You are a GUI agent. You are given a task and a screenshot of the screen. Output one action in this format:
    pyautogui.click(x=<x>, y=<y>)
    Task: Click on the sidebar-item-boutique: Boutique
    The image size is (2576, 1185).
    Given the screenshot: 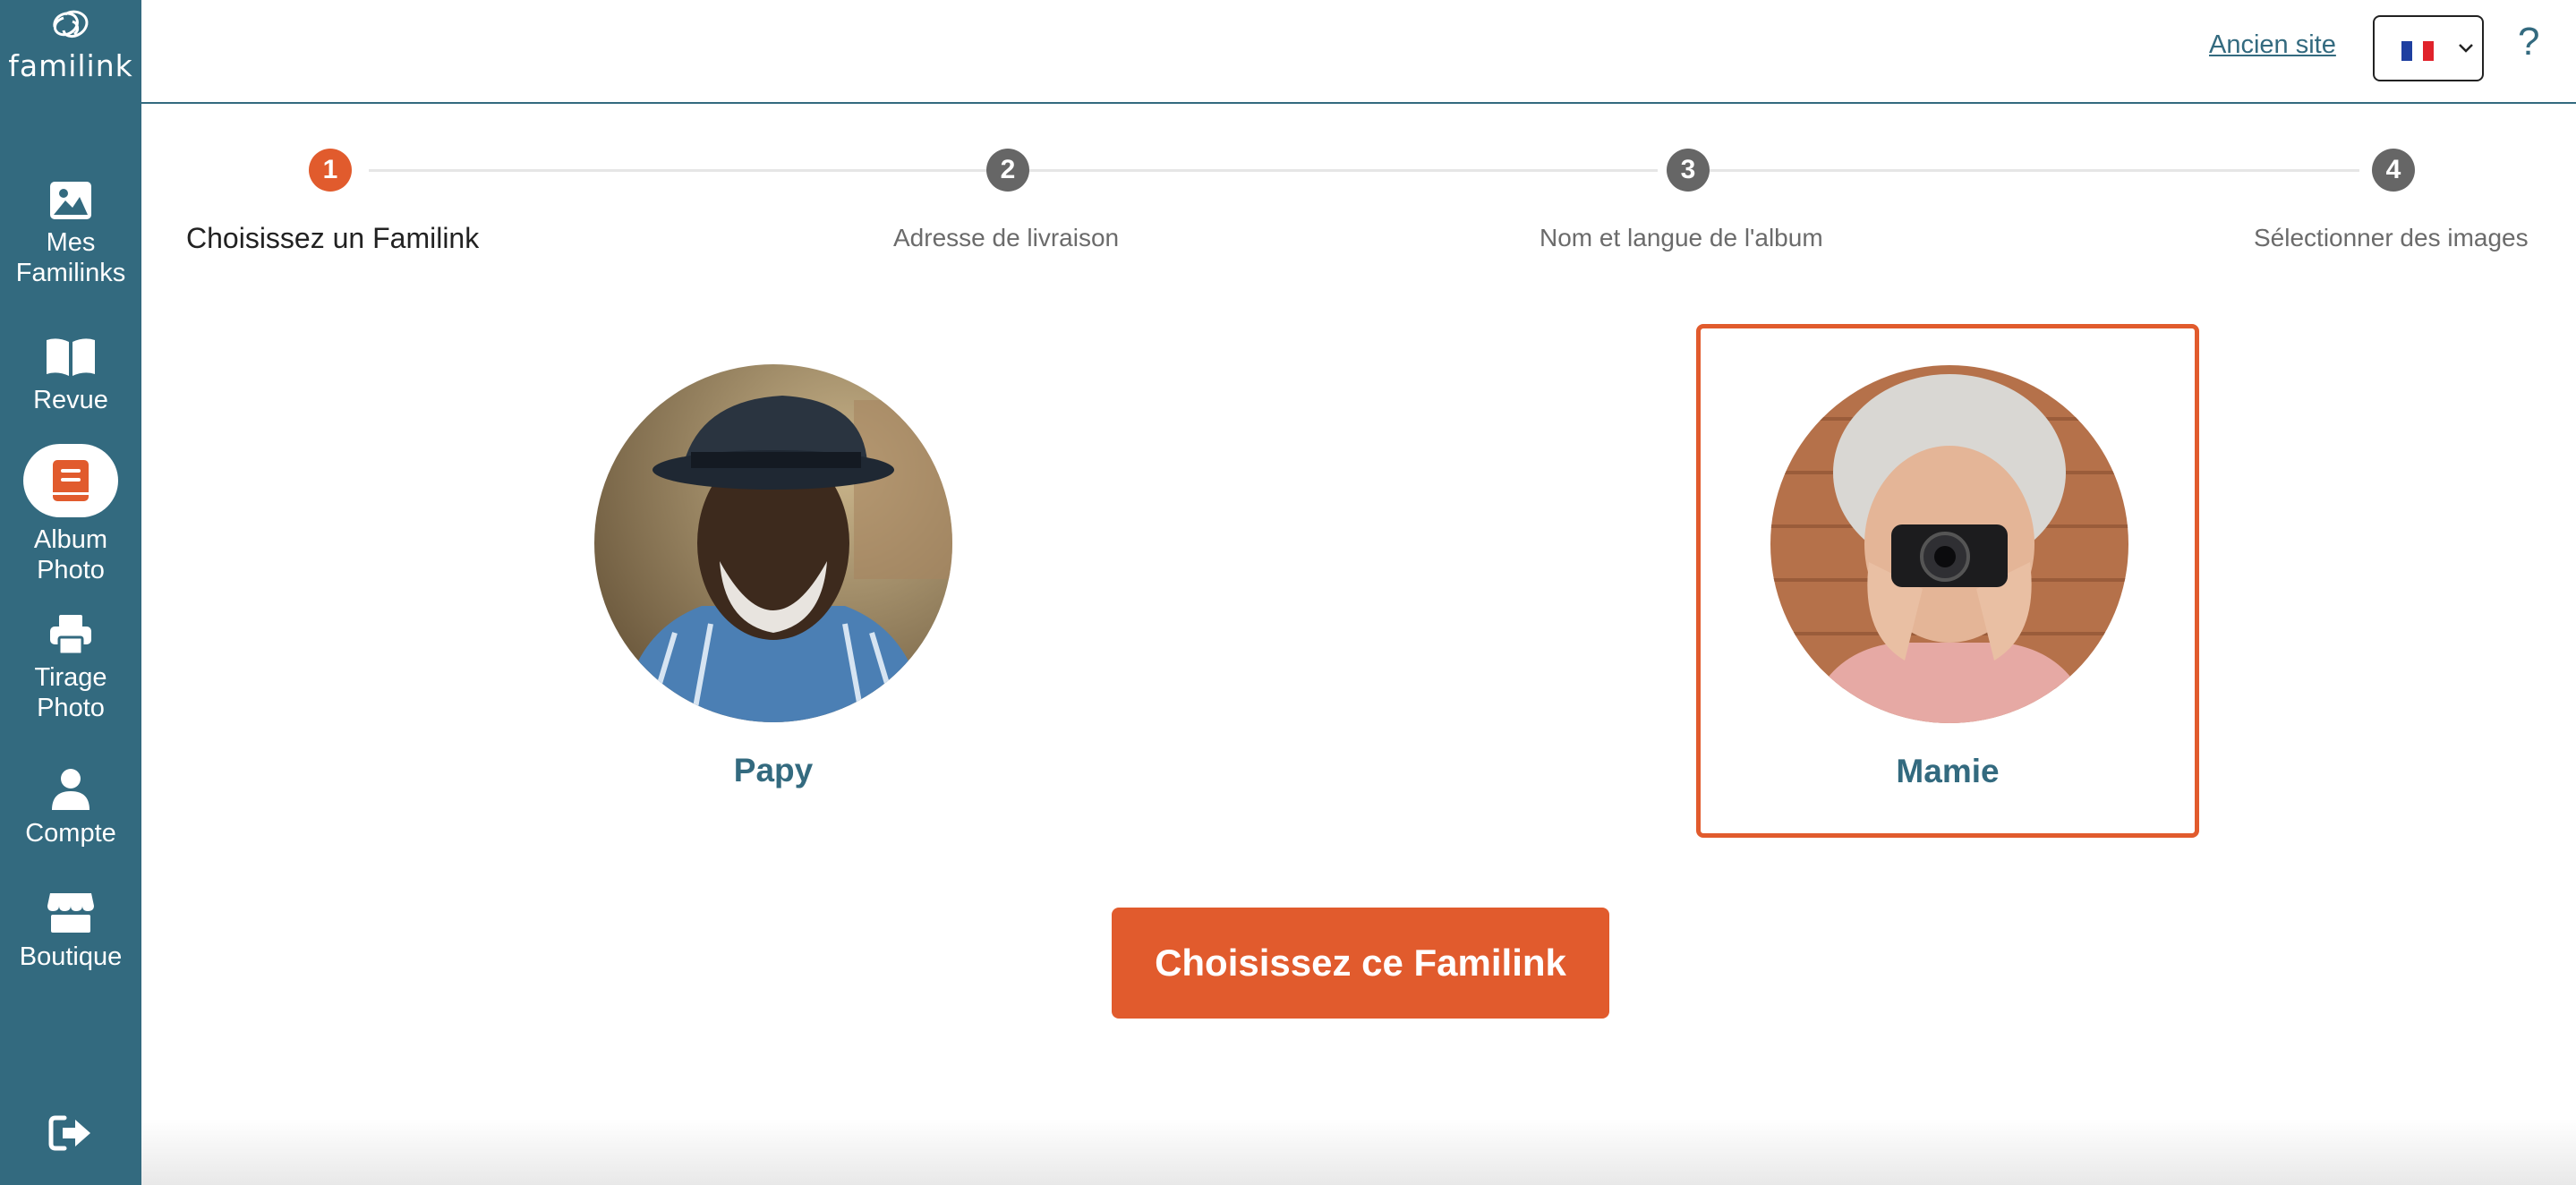 What is the action you would take?
    pyautogui.click(x=70, y=932)
    